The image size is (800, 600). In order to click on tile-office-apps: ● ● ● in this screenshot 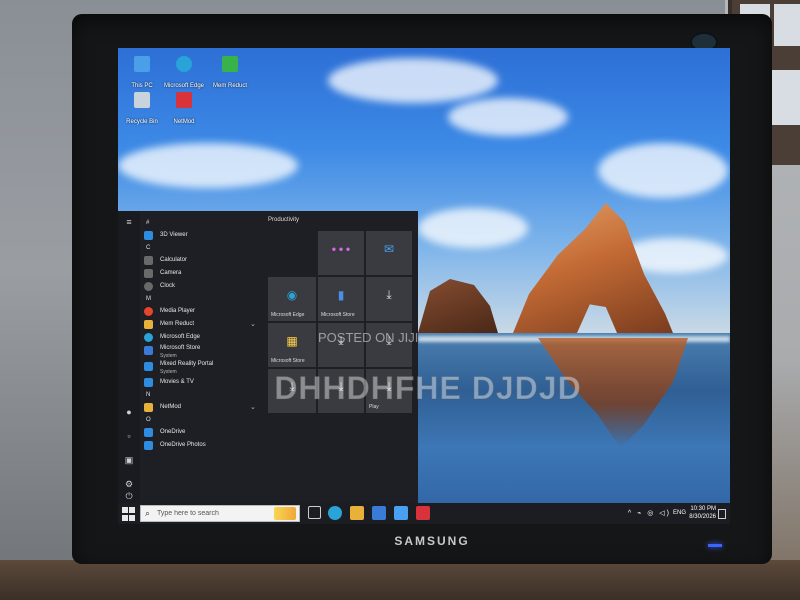, I will do `click(341, 253)`.